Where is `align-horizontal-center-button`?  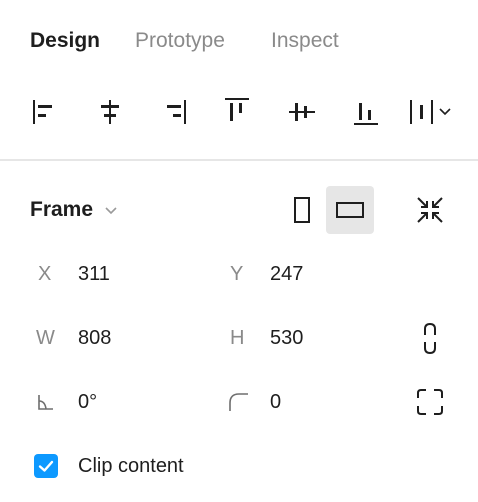 align-horizontal-center-button is located at coordinates (110, 112).